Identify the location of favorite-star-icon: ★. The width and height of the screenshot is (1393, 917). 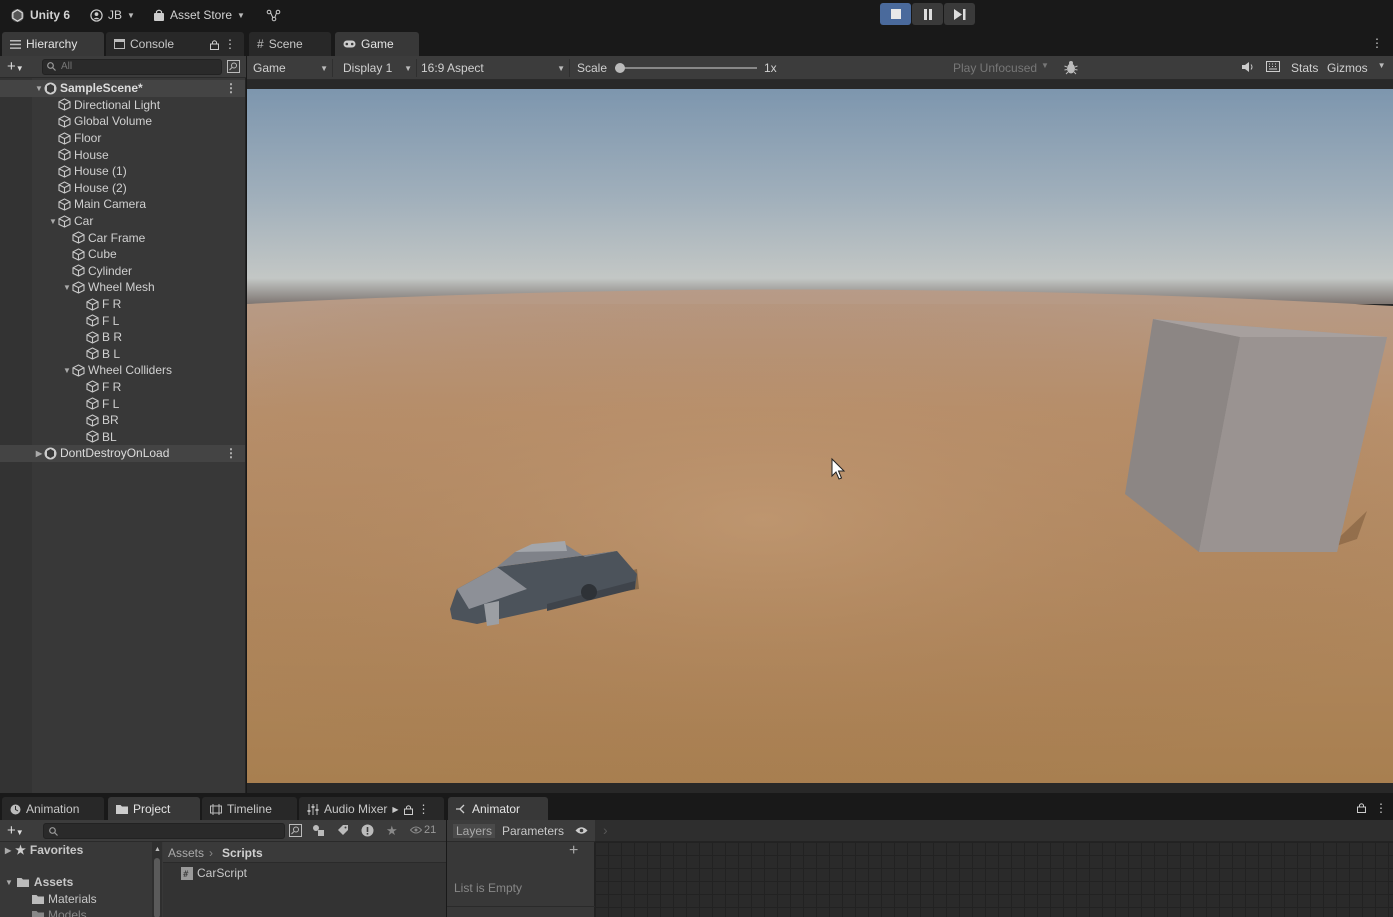
(392, 831).